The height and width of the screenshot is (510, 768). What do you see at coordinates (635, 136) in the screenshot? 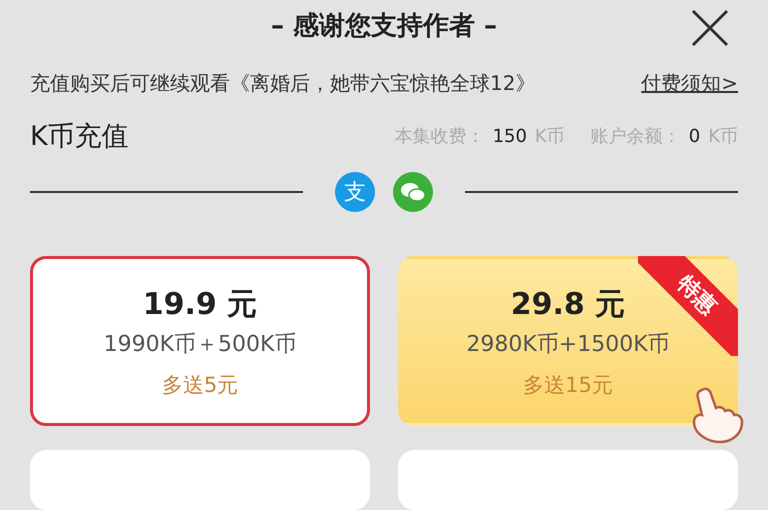
I see `stat-label: 账户余额：` at bounding box center [635, 136].